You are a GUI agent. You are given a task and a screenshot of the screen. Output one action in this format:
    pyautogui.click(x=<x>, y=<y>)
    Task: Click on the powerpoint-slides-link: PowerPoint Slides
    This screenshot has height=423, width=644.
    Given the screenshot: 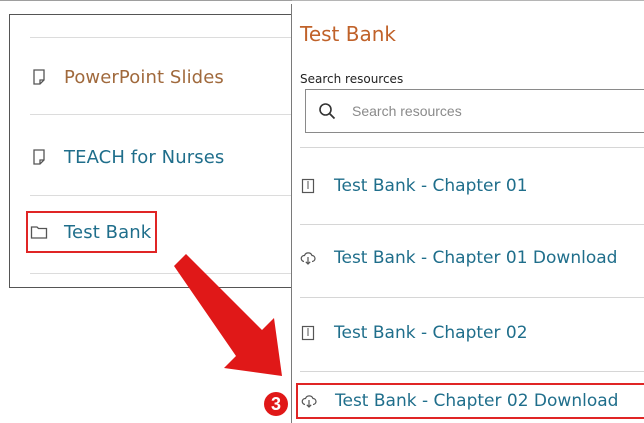 What is the action you would take?
    pyautogui.click(x=127, y=77)
    